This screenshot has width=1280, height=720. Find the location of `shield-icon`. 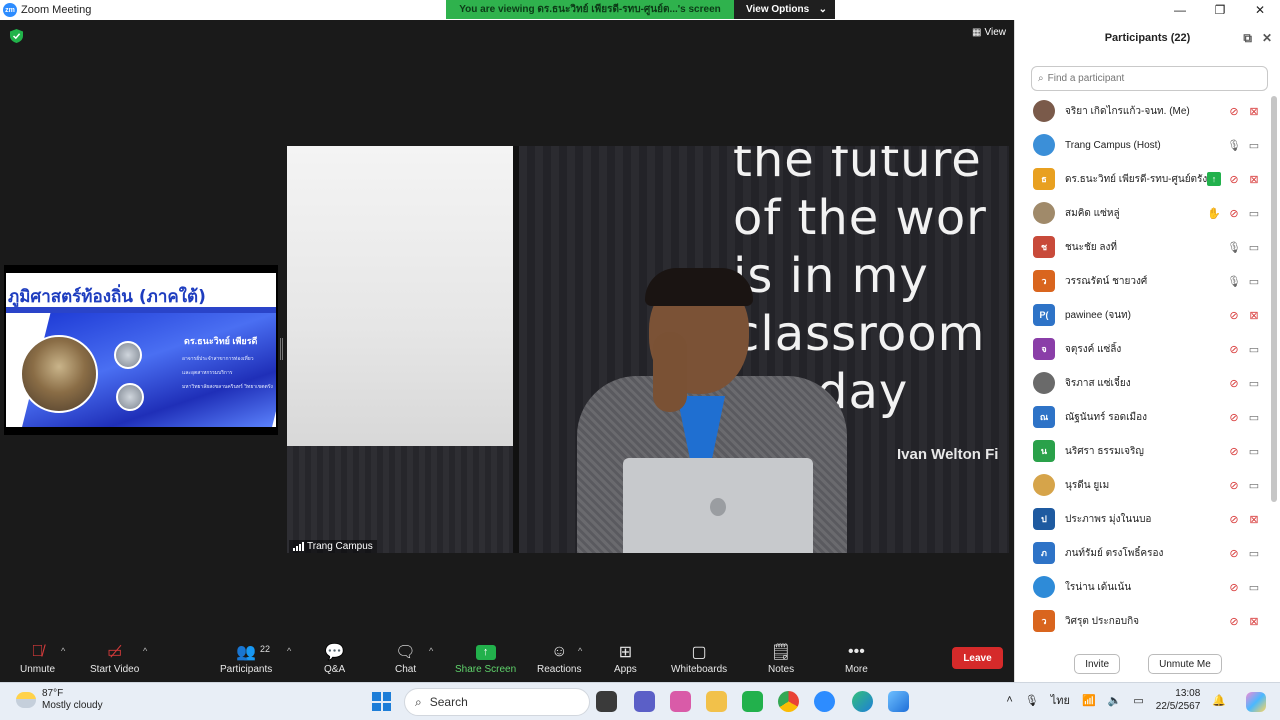

shield-icon is located at coordinates (16, 36).